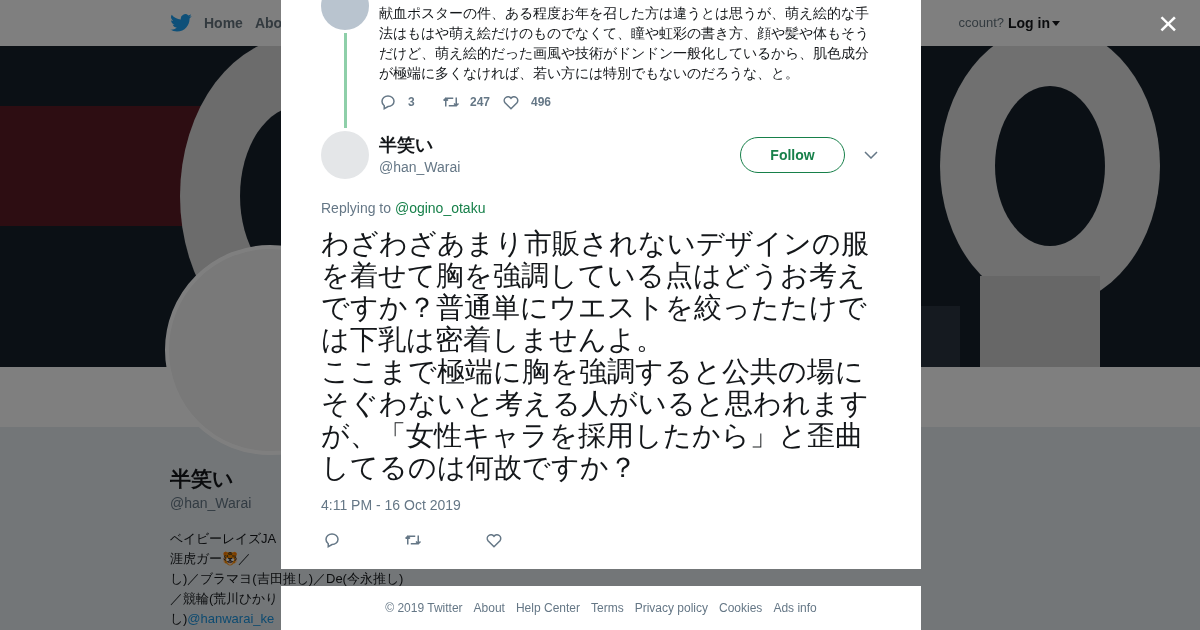 This screenshot has width=1200, height=630. I want to click on timestamp: 4:11 PM - 16 Oct 2019, so click(601, 505).